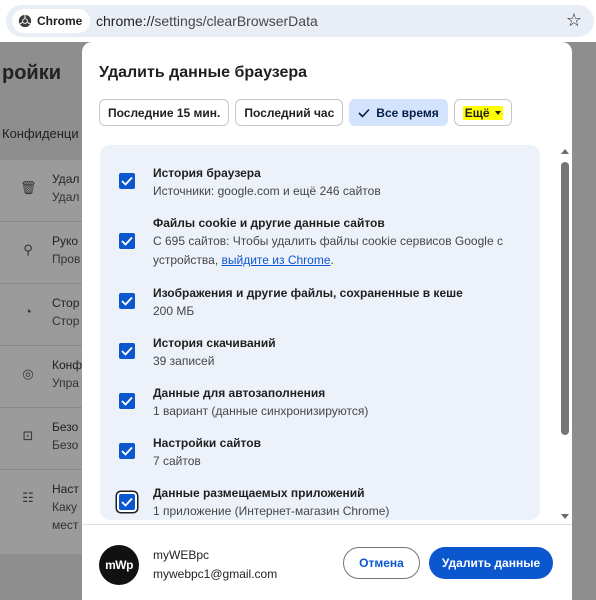 The image size is (596, 600). I want to click on item-desc: 1 приложение (Интернет-магазин Chrome), so click(271, 511).